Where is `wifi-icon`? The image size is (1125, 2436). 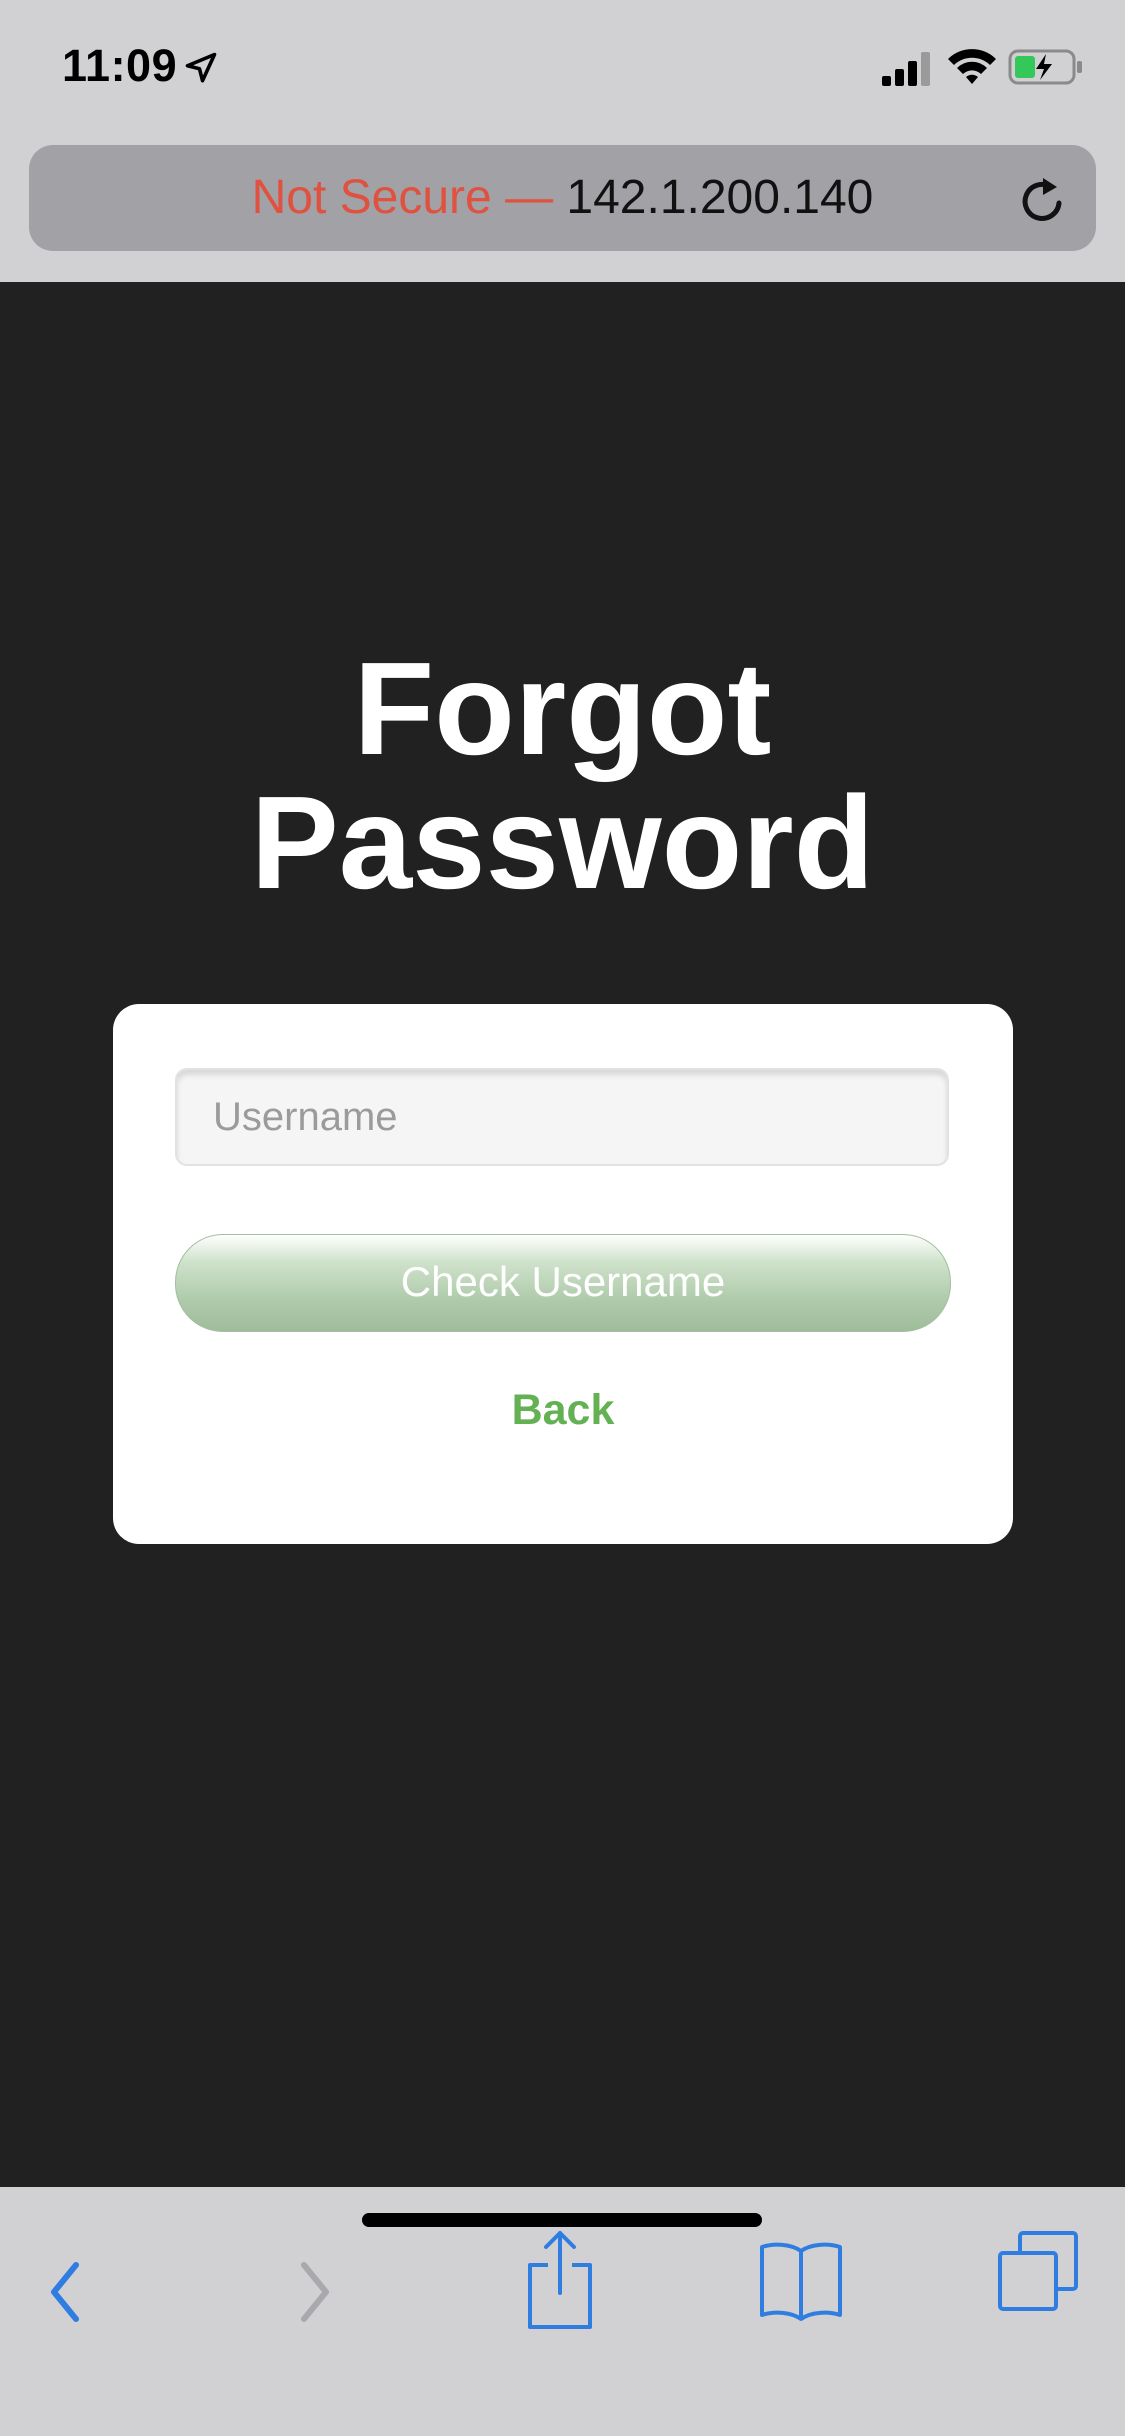
wifi-icon is located at coordinates (972, 66).